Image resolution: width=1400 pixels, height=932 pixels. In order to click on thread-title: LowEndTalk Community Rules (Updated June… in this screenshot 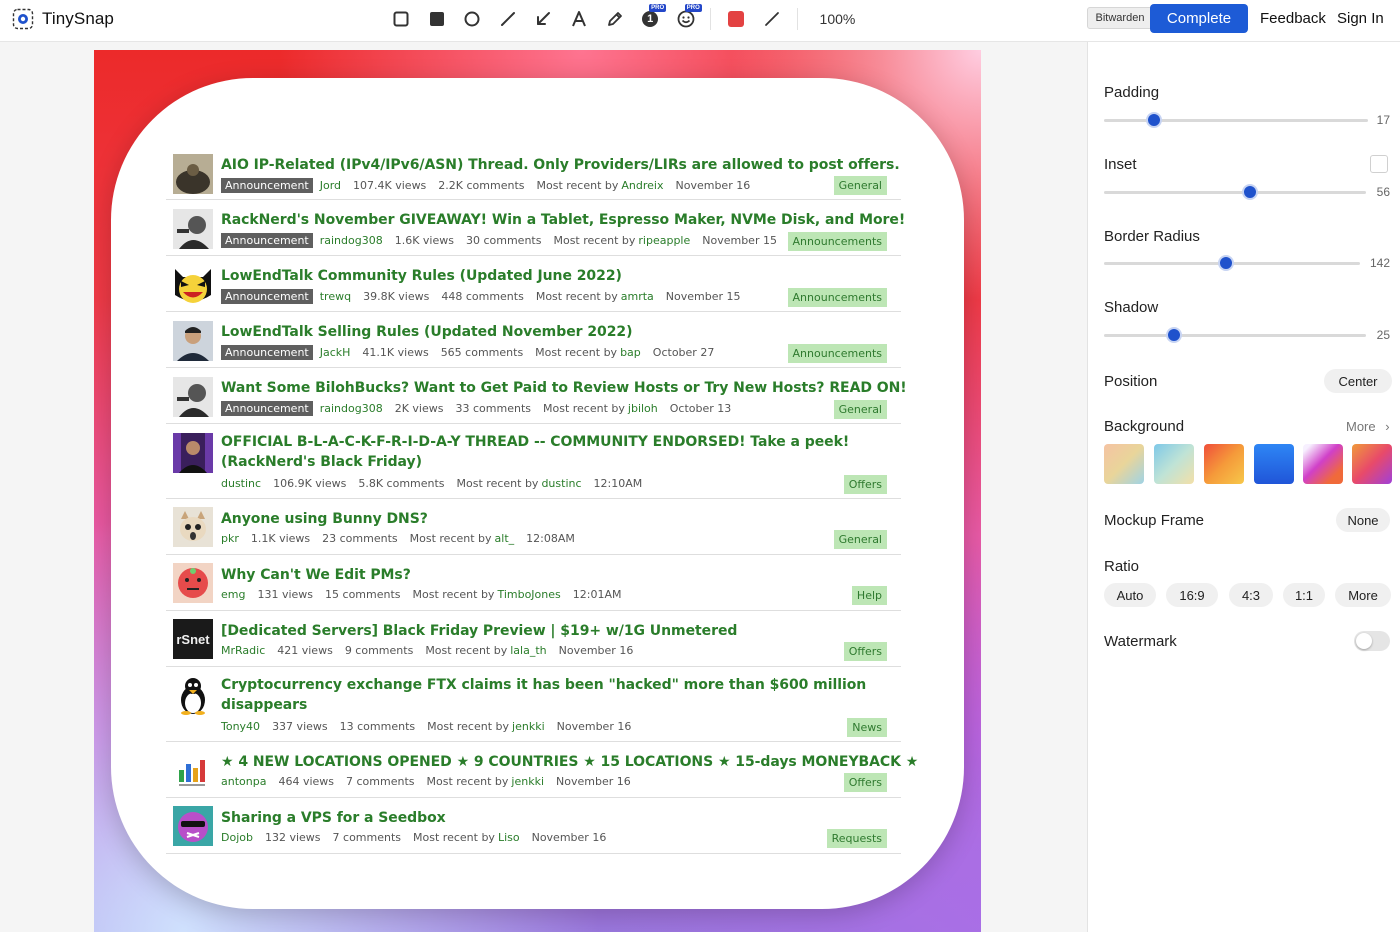, I will do `click(421, 276)`.